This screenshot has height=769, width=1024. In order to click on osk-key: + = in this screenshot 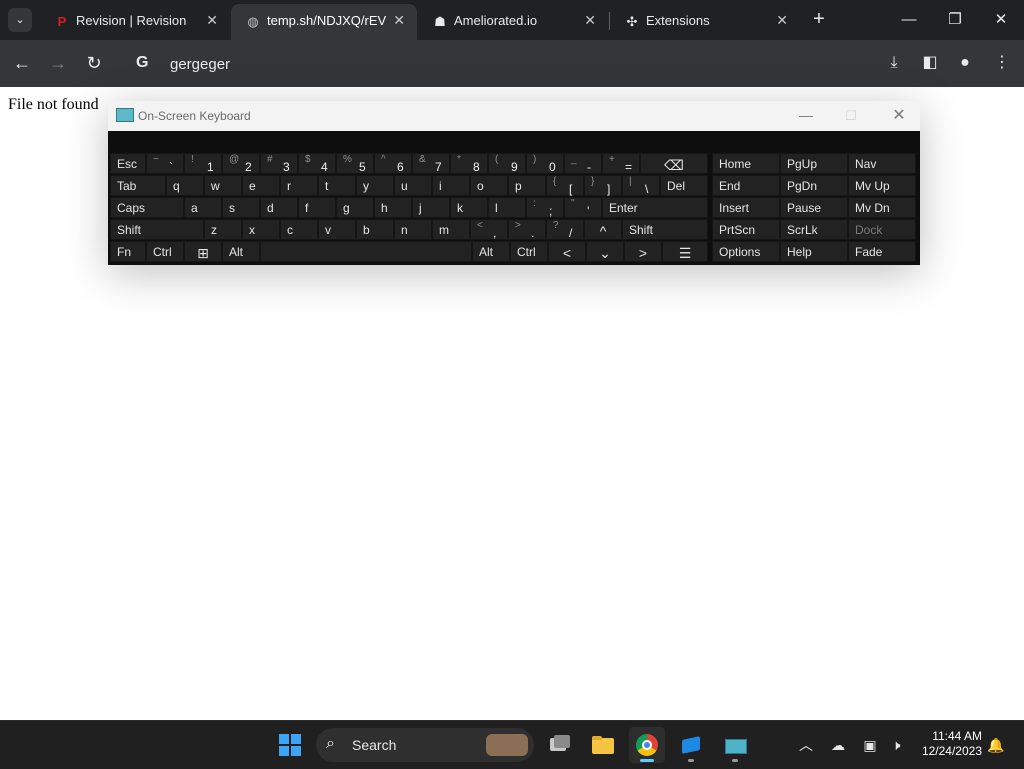, I will do `click(621, 163)`.